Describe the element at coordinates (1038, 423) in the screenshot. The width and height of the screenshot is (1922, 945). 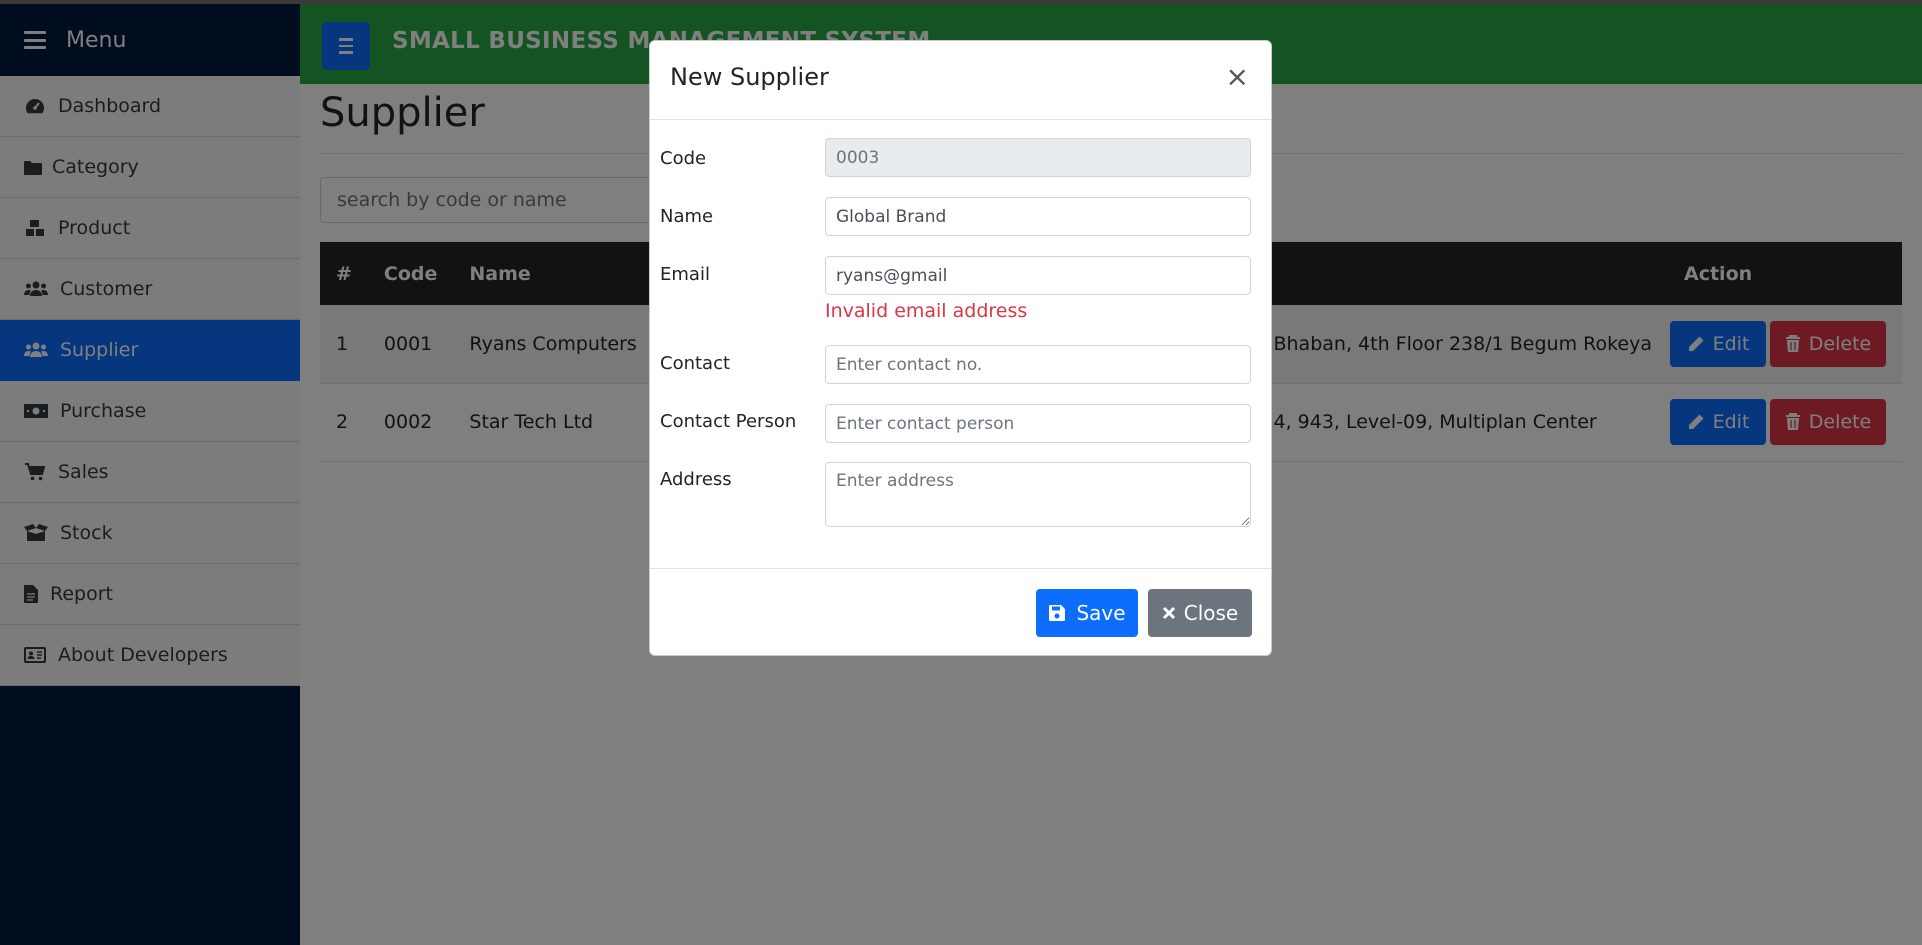
I see `contact-person-field` at that location.